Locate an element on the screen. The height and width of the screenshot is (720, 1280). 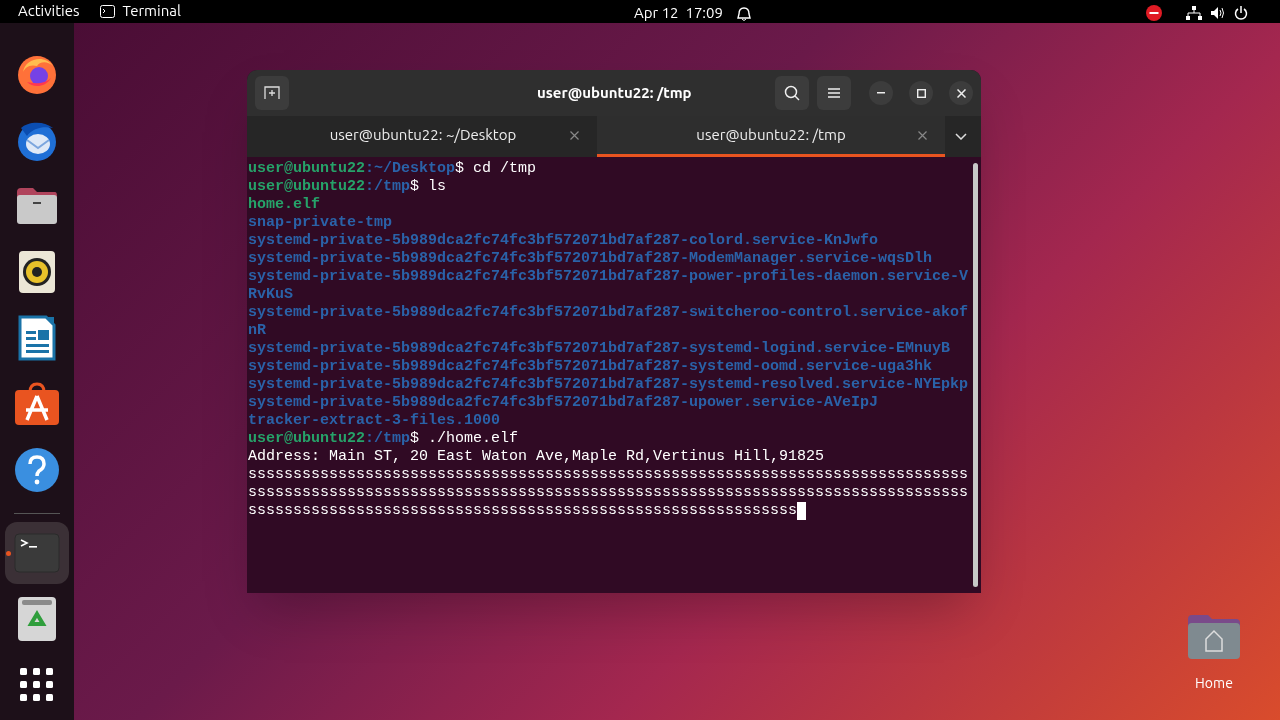
app-menu: Terminal is located at coordinates (140, 11).